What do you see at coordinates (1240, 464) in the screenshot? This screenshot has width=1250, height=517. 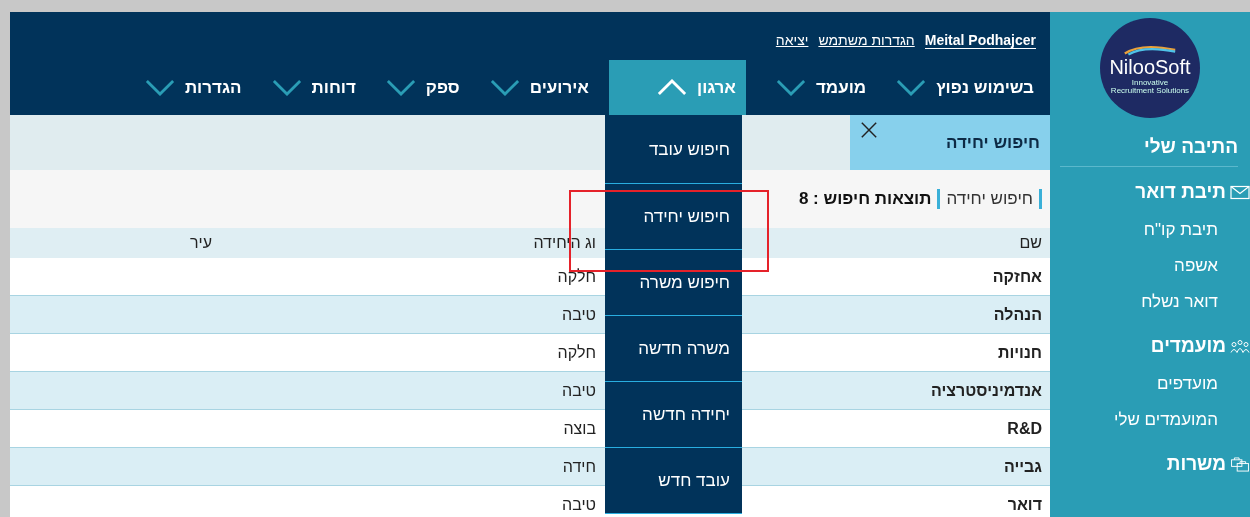 I see `briefcase-icon` at bounding box center [1240, 464].